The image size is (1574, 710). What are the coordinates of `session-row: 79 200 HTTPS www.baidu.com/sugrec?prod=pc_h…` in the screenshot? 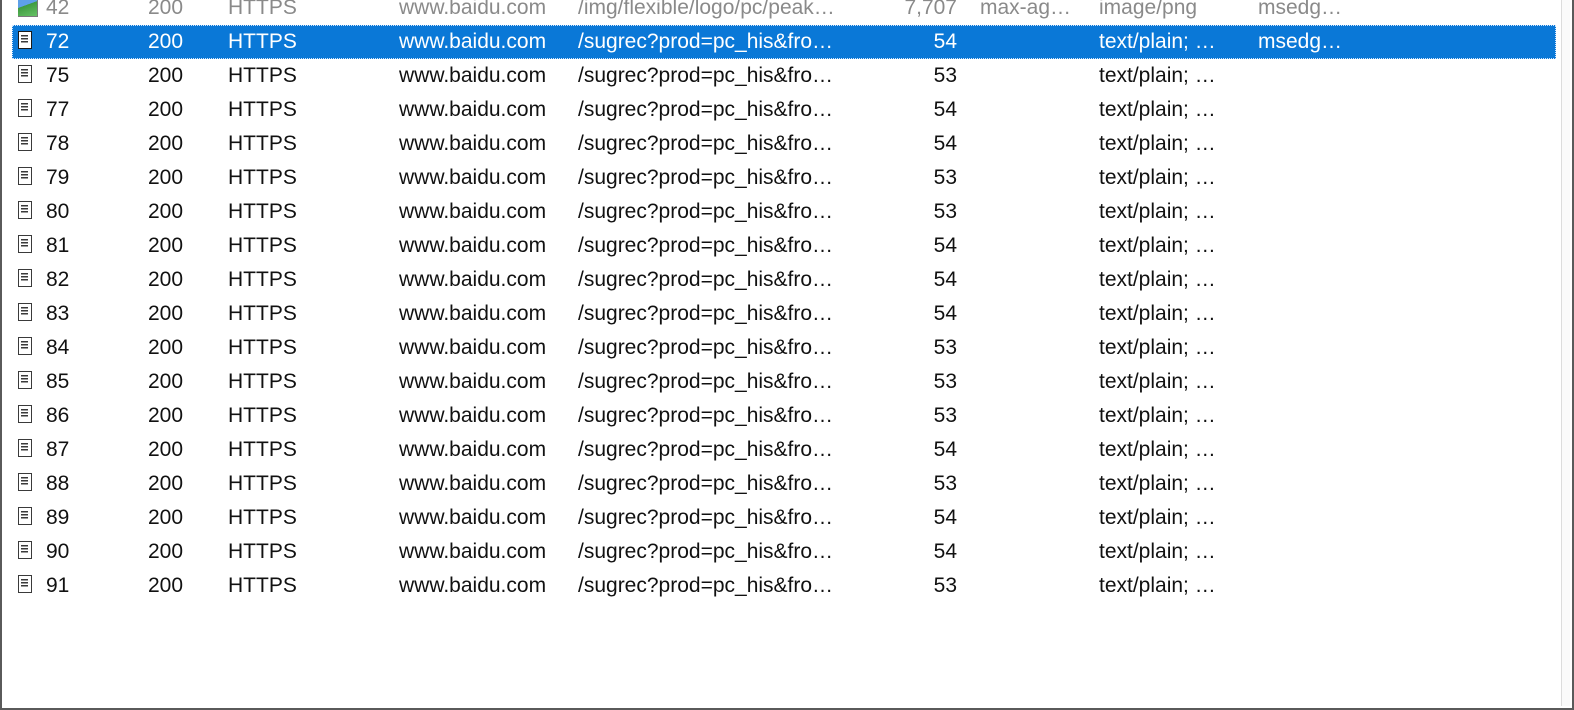 It's located at (784, 178).